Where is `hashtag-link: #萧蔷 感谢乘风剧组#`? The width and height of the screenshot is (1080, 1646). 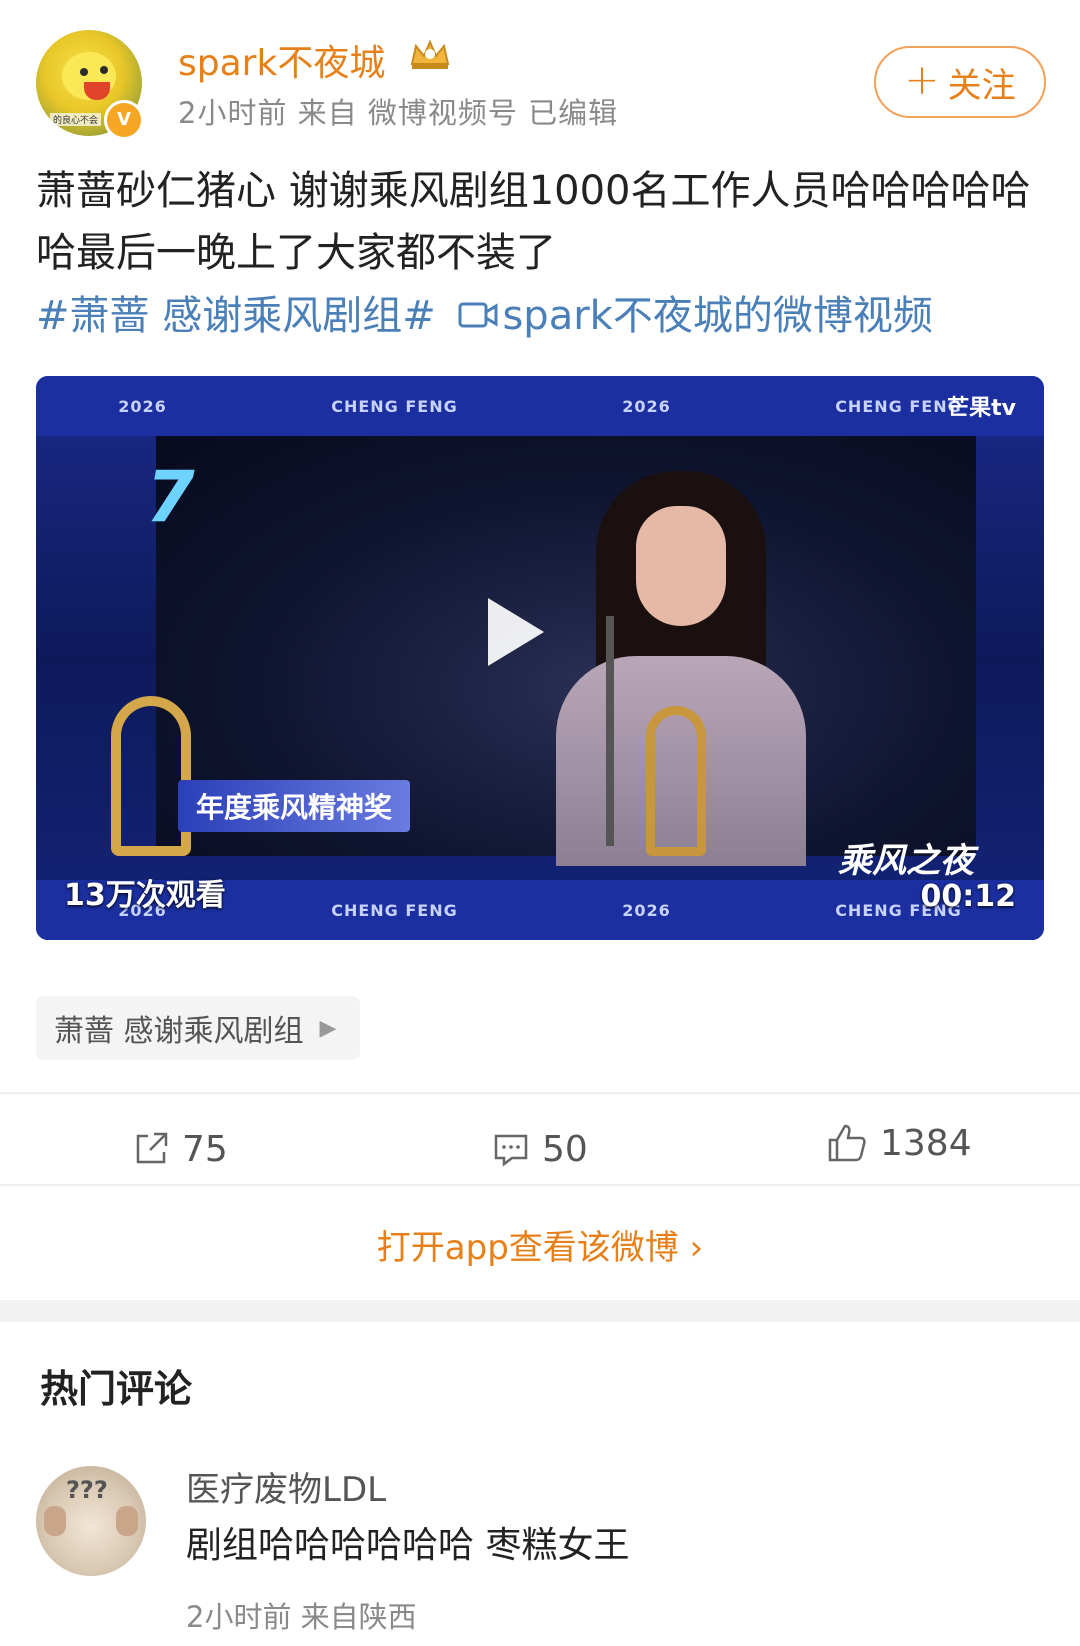
hashtag-link: #萧蔷 感谢乘风剧组# is located at coordinates (236, 316).